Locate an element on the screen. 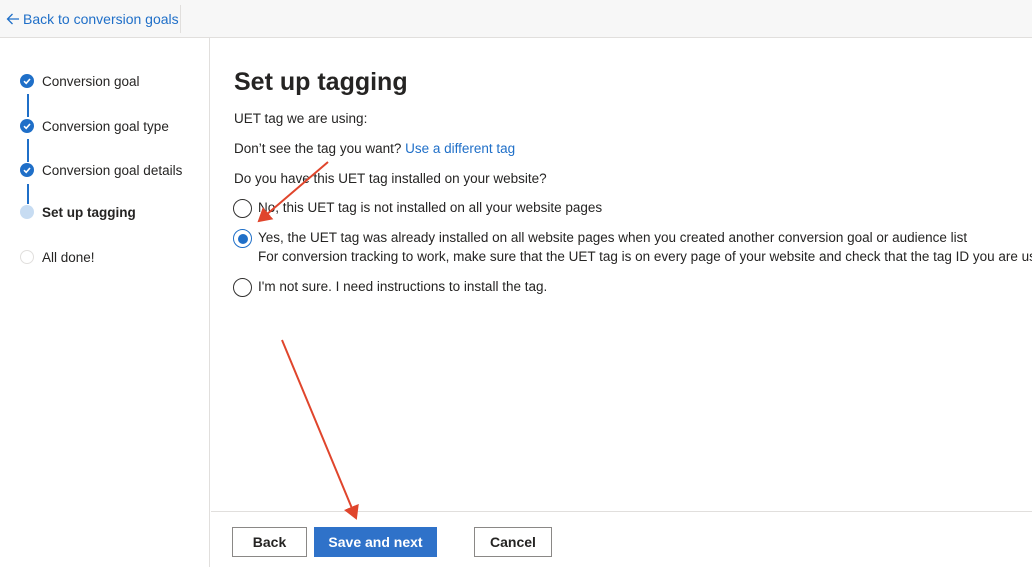 This screenshot has width=1032, height=567. step-label: Conversion goal type is located at coordinates (105, 126).